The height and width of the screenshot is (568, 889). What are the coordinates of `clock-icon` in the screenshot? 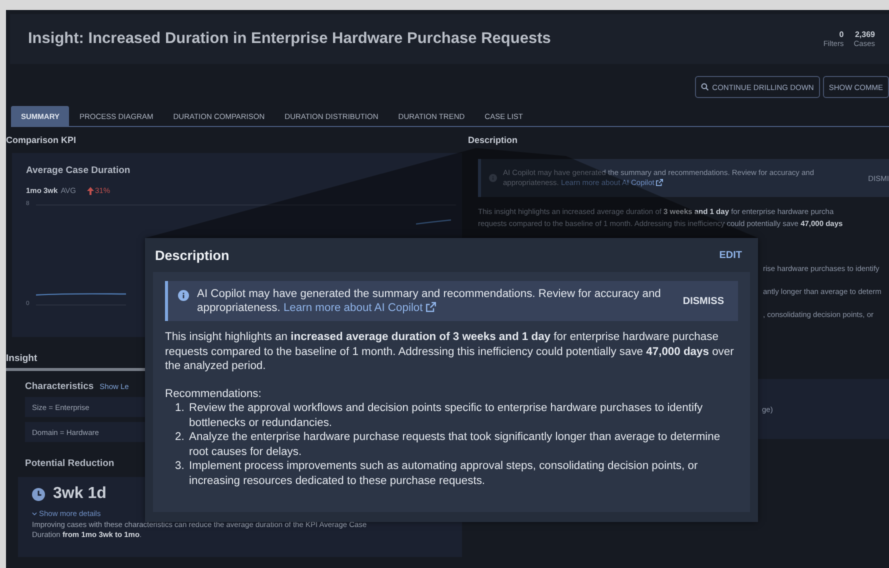 It's located at (38, 494).